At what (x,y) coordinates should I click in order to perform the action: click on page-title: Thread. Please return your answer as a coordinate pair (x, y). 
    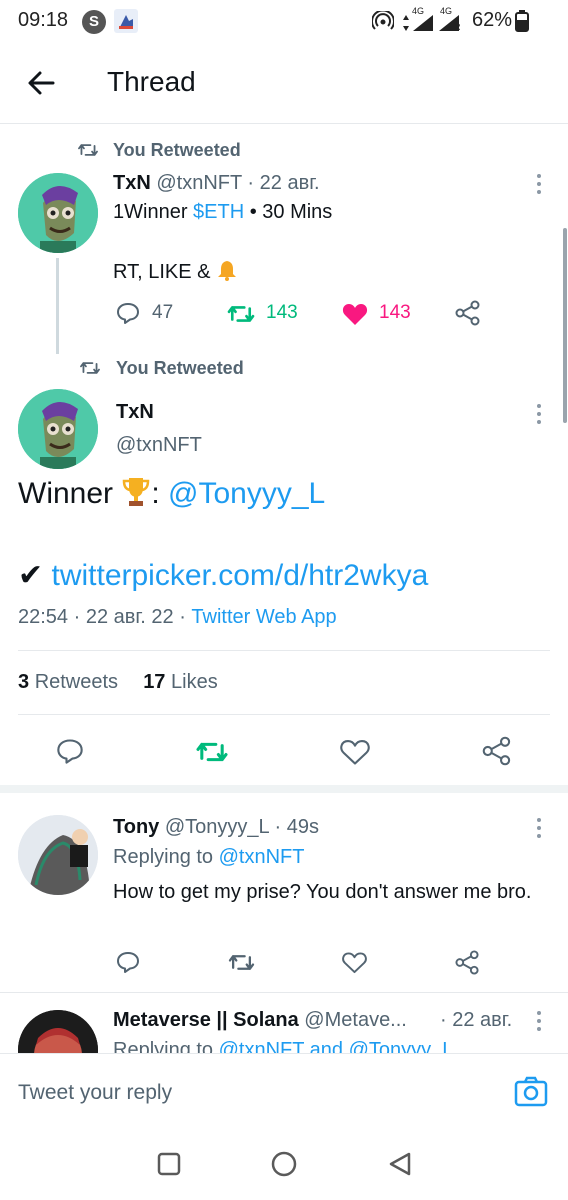
    Looking at the image, I should click on (151, 81).